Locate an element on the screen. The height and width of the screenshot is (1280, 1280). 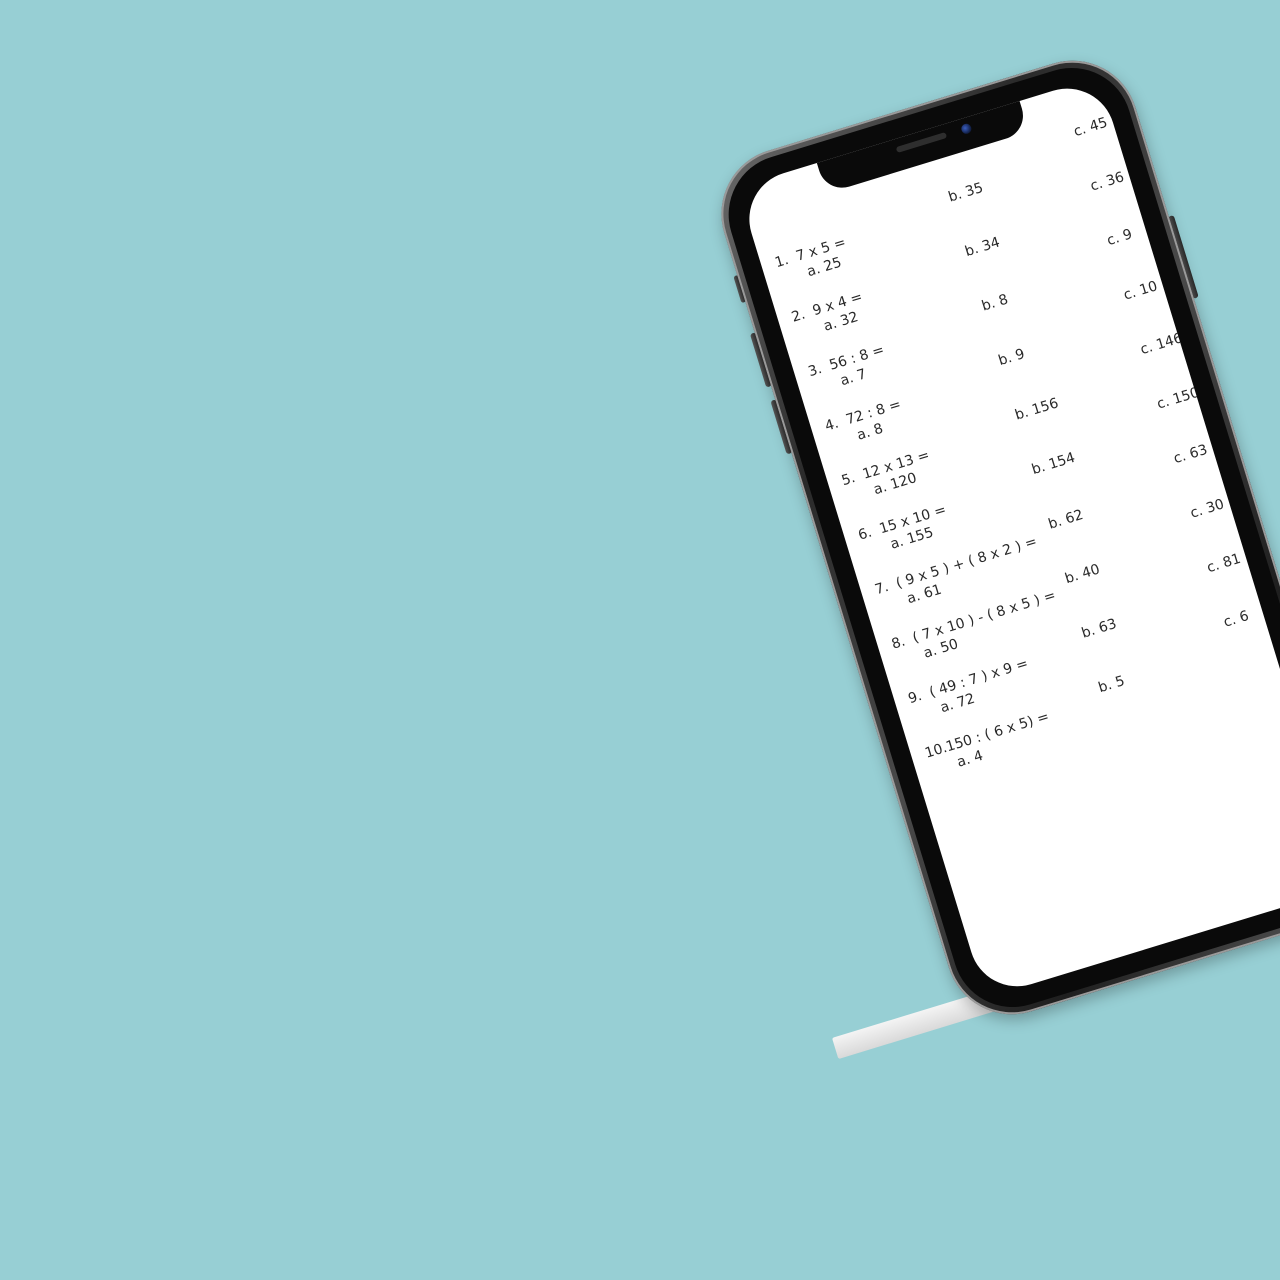
question-number: 2. is located at coordinates (798, 316).